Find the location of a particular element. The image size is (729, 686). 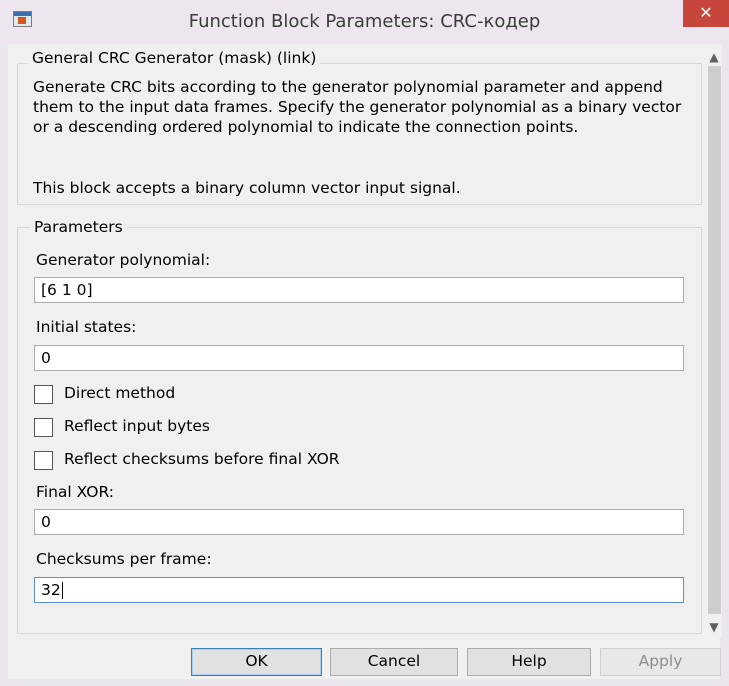

window-title: Function Block Parameters: CRC-кодер is located at coordinates (364, 21).